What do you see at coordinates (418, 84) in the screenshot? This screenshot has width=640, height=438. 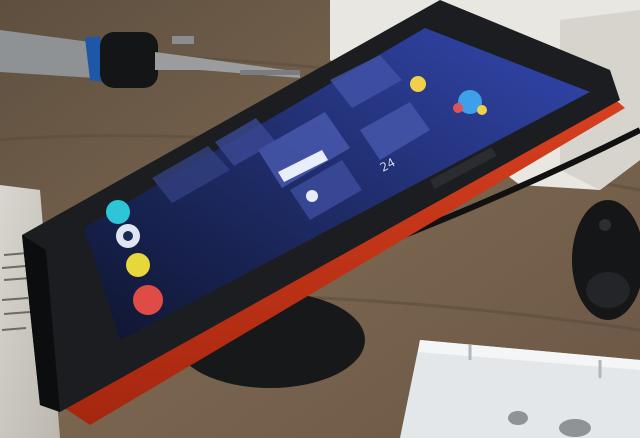 I see `screen-status-icon` at bounding box center [418, 84].